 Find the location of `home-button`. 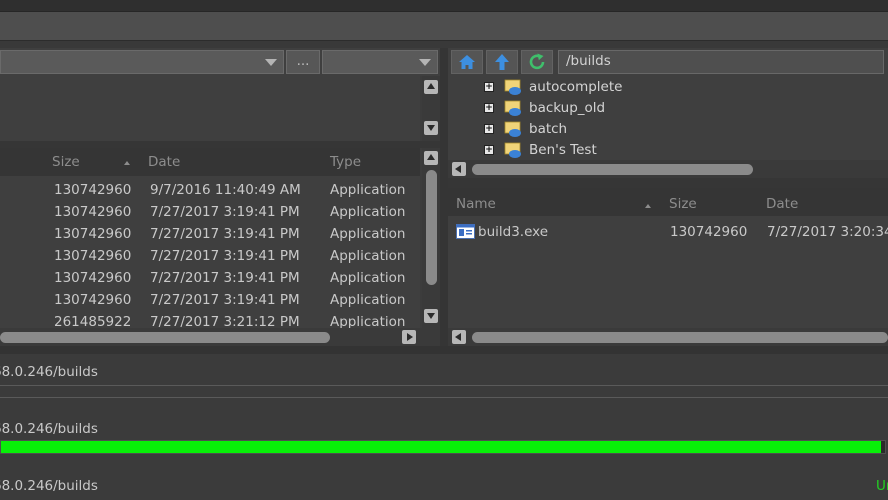

home-button is located at coordinates (467, 62).